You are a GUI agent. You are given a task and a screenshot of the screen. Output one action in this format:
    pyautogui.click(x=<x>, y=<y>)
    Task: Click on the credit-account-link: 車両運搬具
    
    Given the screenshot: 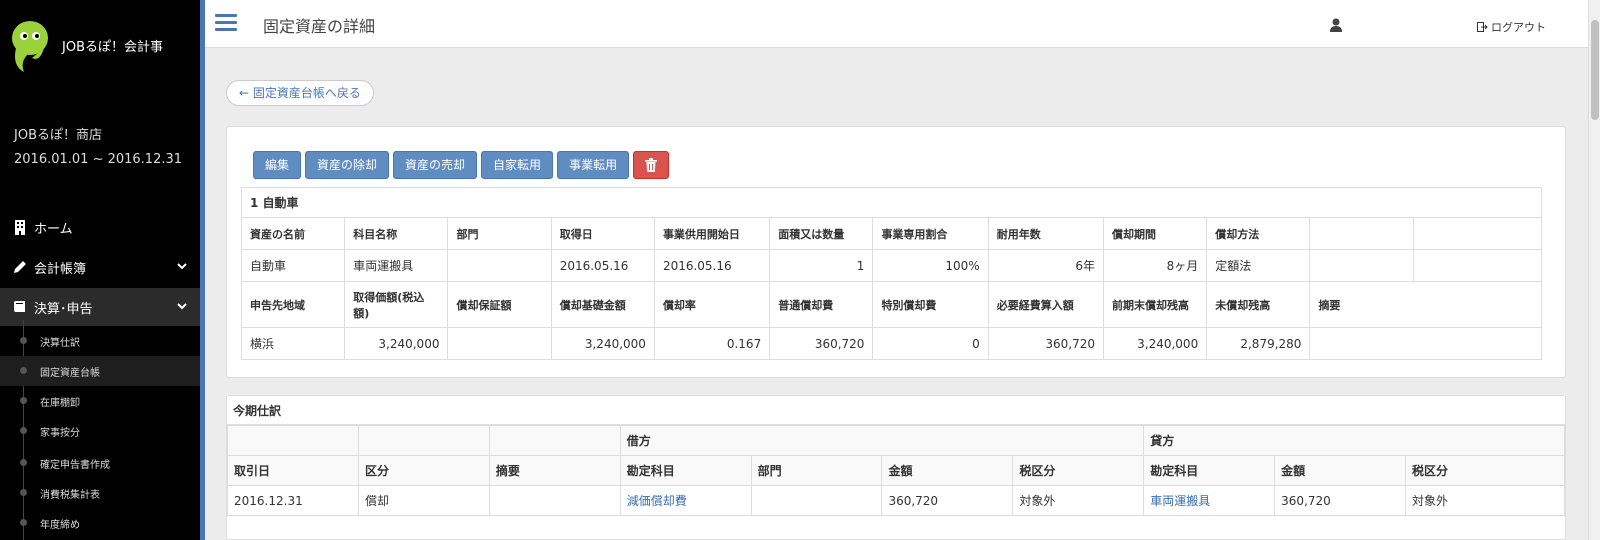 What is the action you would take?
    pyautogui.click(x=1209, y=500)
    